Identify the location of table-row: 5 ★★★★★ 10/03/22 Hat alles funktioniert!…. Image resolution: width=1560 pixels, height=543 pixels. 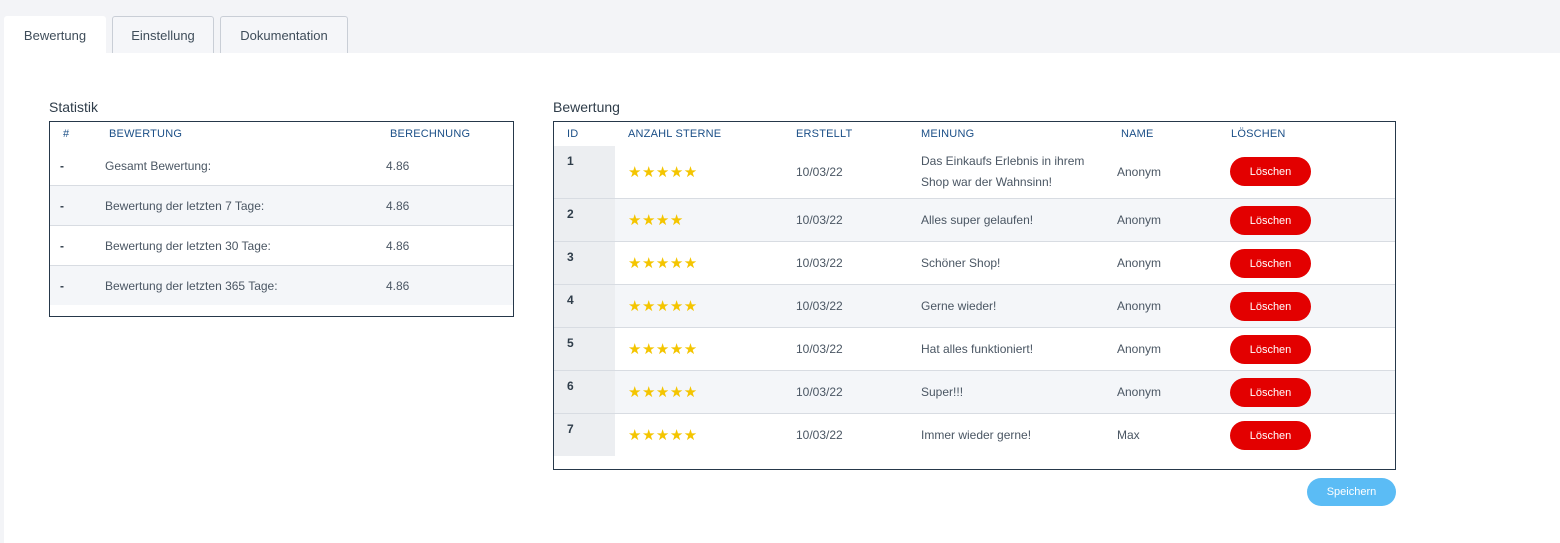
(974, 348).